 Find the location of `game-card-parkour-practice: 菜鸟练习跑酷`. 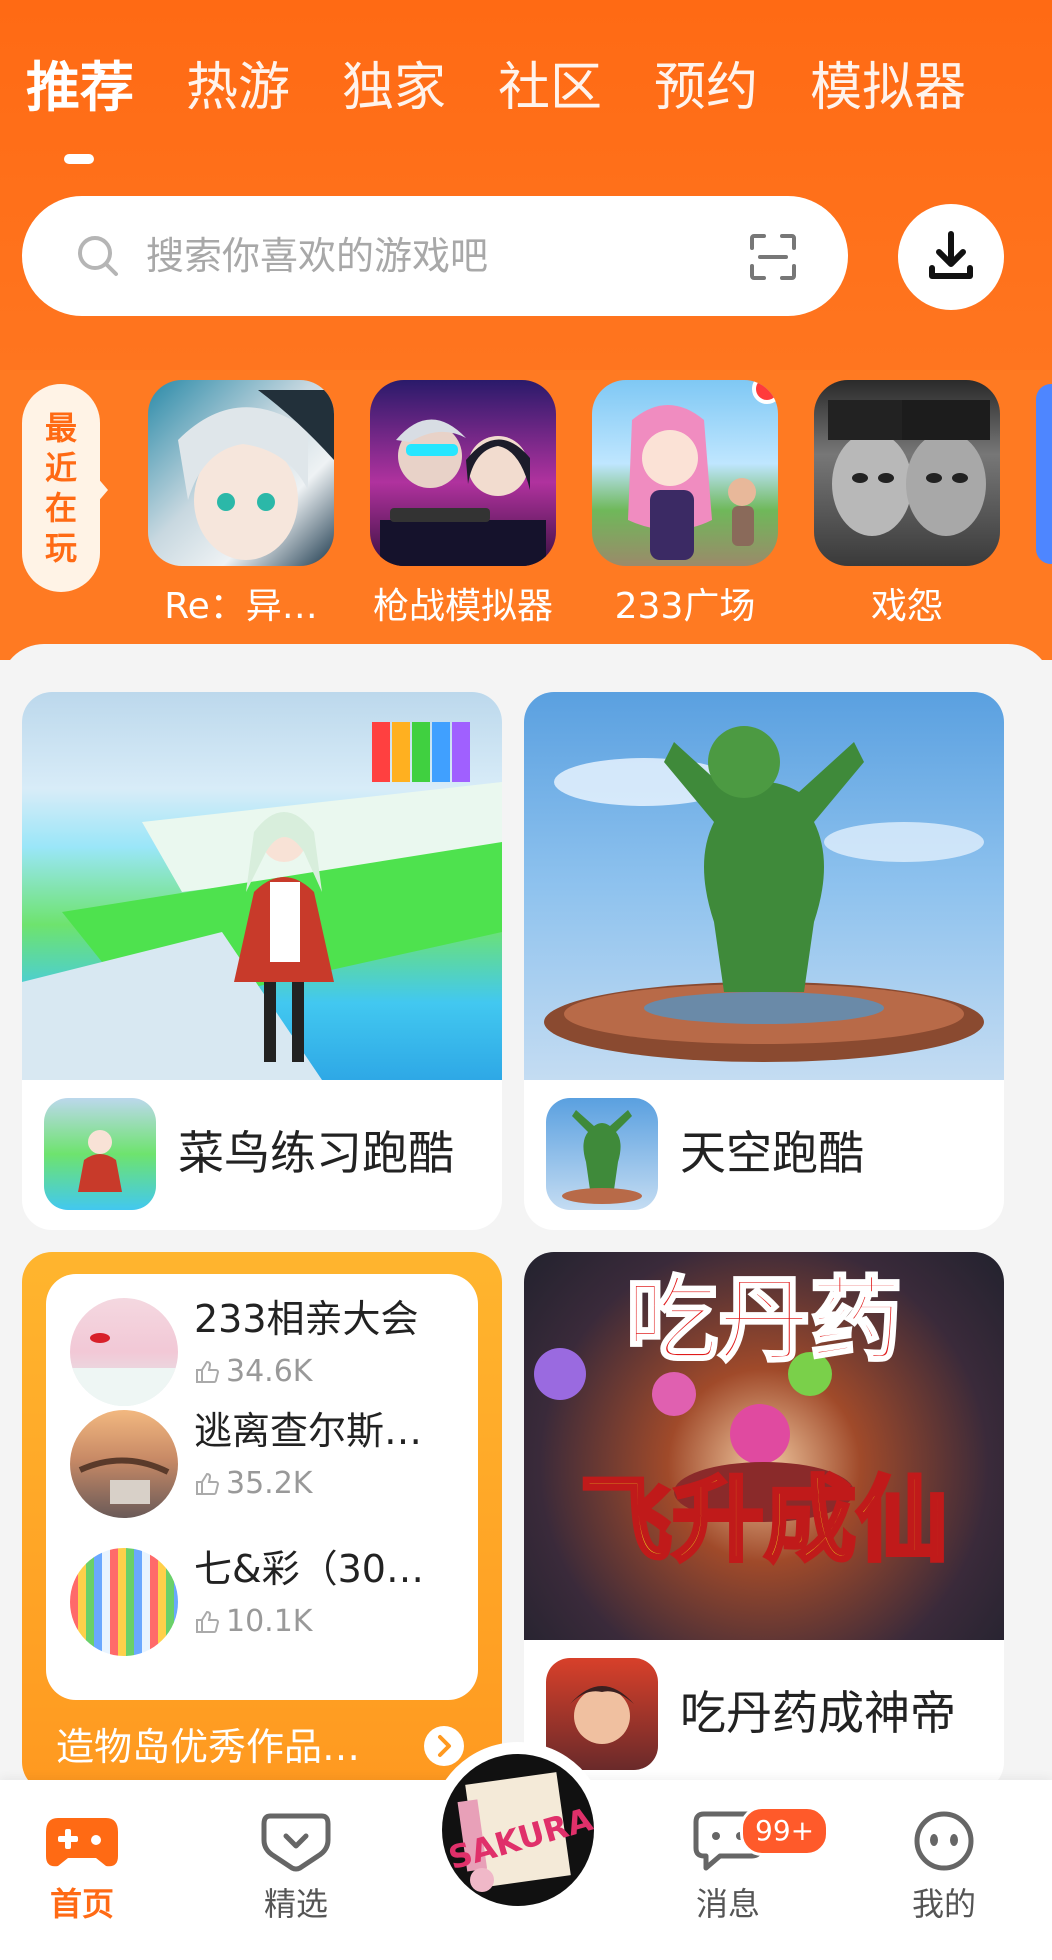

game-card-parkour-practice: 菜鸟练习跑酷 is located at coordinates (262, 961).